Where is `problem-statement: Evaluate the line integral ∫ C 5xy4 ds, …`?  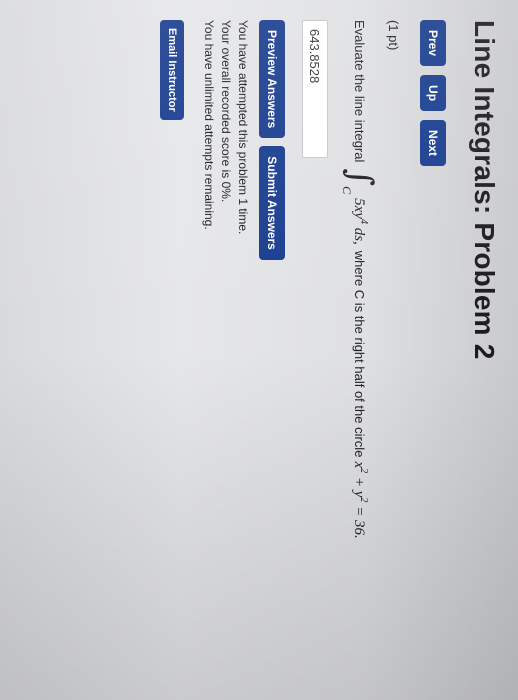
problem-statement: Evaluate the line integral ∫ C 5xy4 ds, … is located at coordinates (360, 279).